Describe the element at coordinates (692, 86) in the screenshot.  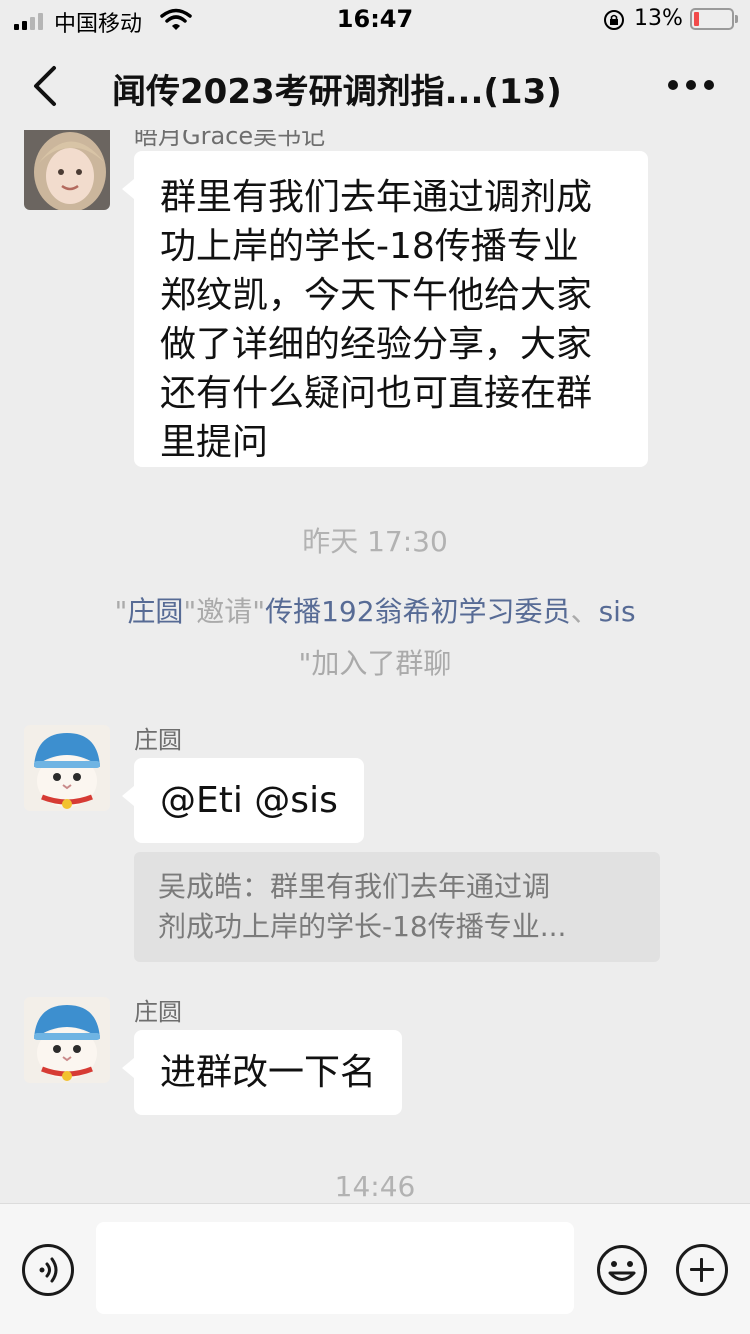
I see `more-dots-icon` at that location.